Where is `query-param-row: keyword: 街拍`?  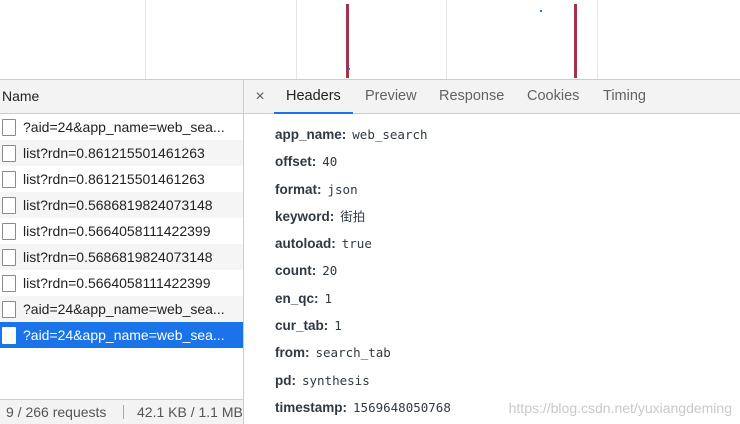
query-param-row: keyword: 街拍 is located at coordinates (363, 216).